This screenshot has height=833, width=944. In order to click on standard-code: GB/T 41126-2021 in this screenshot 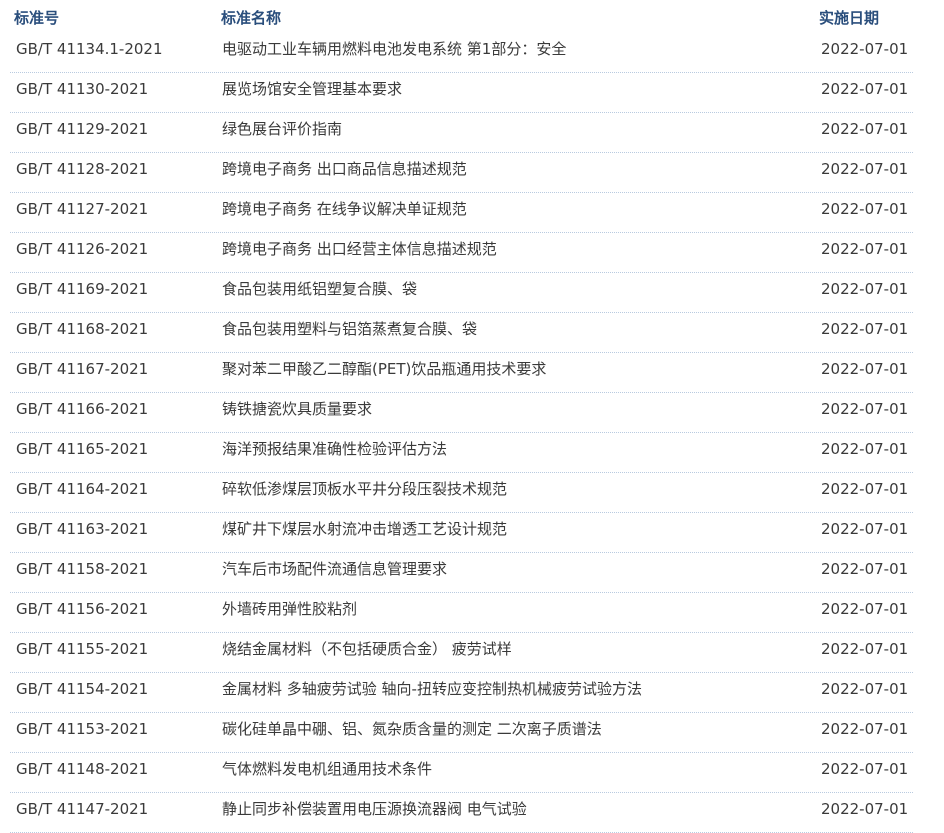, I will do `click(82, 249)`.